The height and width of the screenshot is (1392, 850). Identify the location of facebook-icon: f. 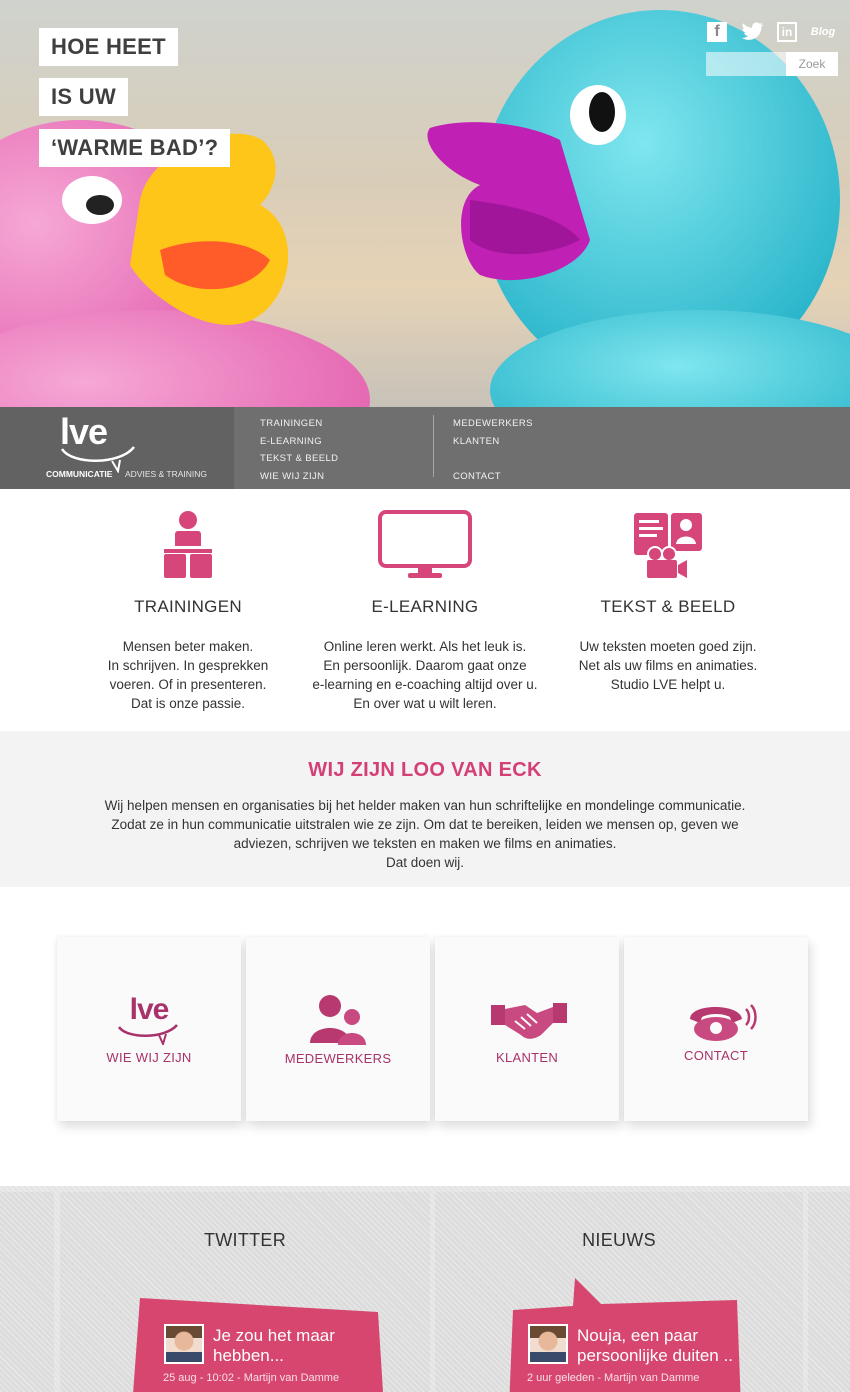
(717, 32).